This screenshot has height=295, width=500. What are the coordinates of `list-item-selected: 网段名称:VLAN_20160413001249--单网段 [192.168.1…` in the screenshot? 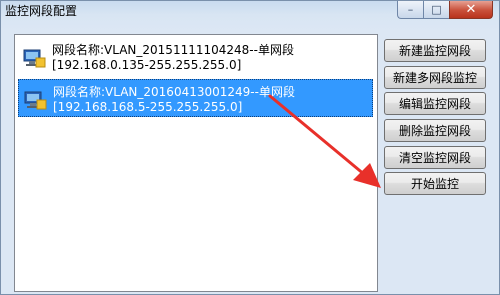 It's located at (195, 98).